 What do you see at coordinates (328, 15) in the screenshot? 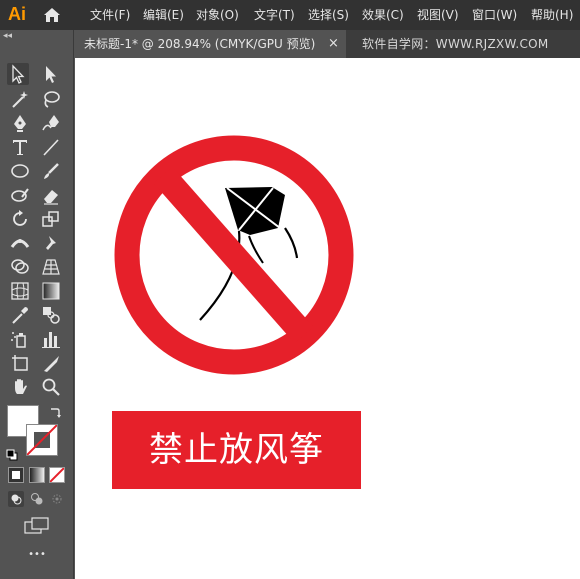
I see `menu-select: 选择(S)` at bounding box center [328, 15].